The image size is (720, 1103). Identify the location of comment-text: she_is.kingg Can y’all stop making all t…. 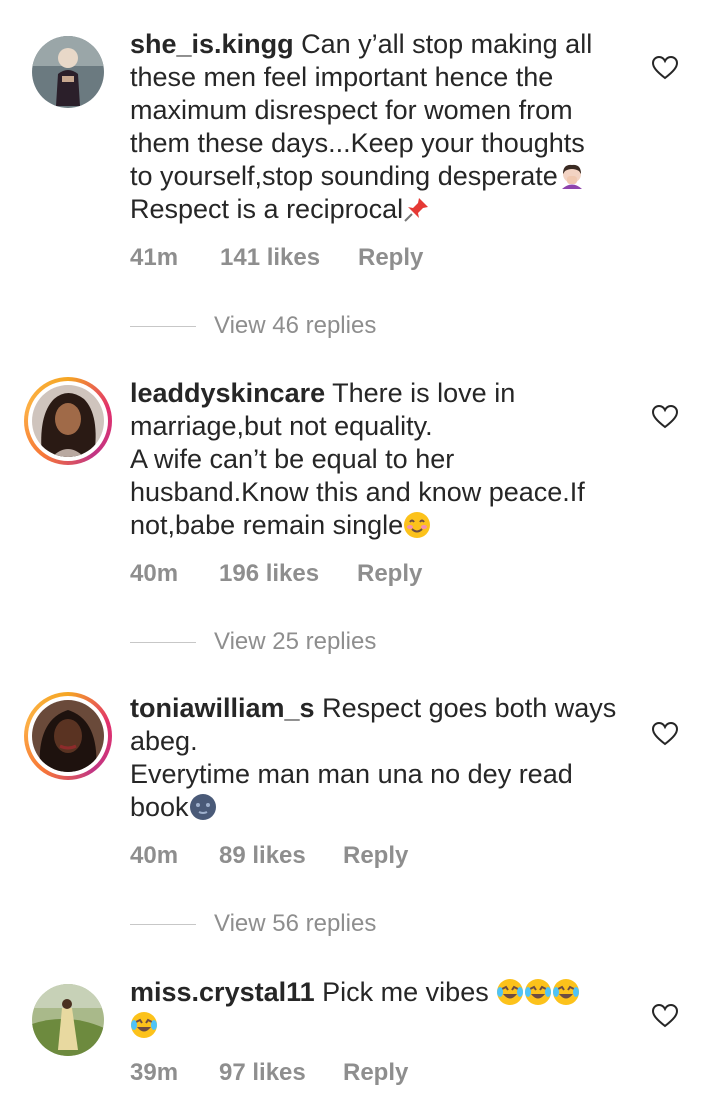
(361, 126).